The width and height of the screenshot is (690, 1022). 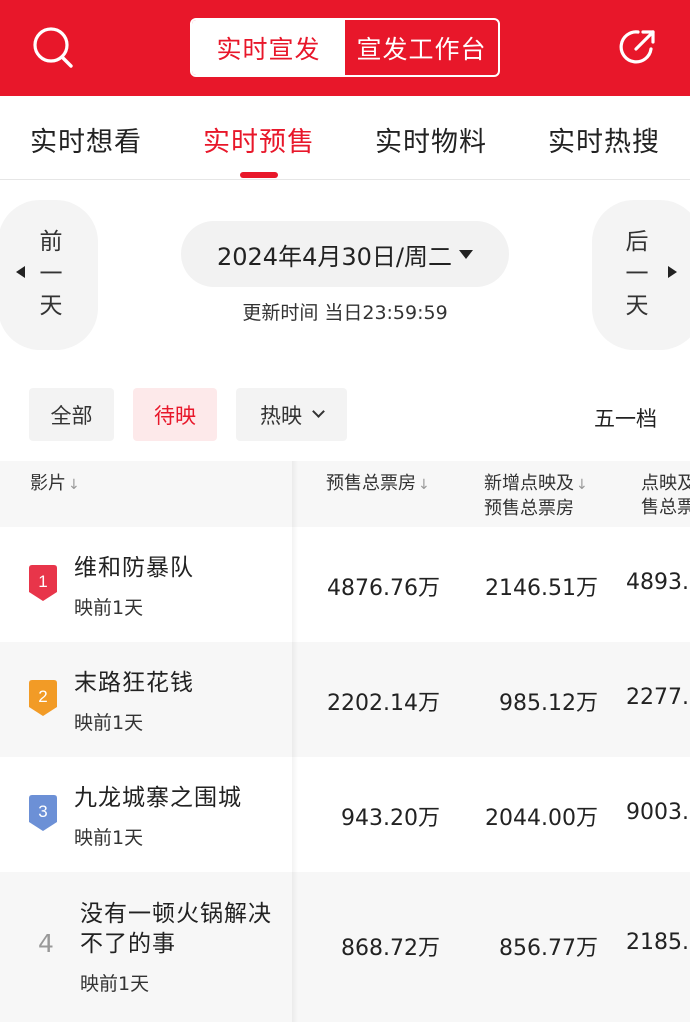 What do you see at coordinates (665, 496) in the screenshot?
I see `col-total-header: 点映及 售总票` at bounding box center [665, 496].